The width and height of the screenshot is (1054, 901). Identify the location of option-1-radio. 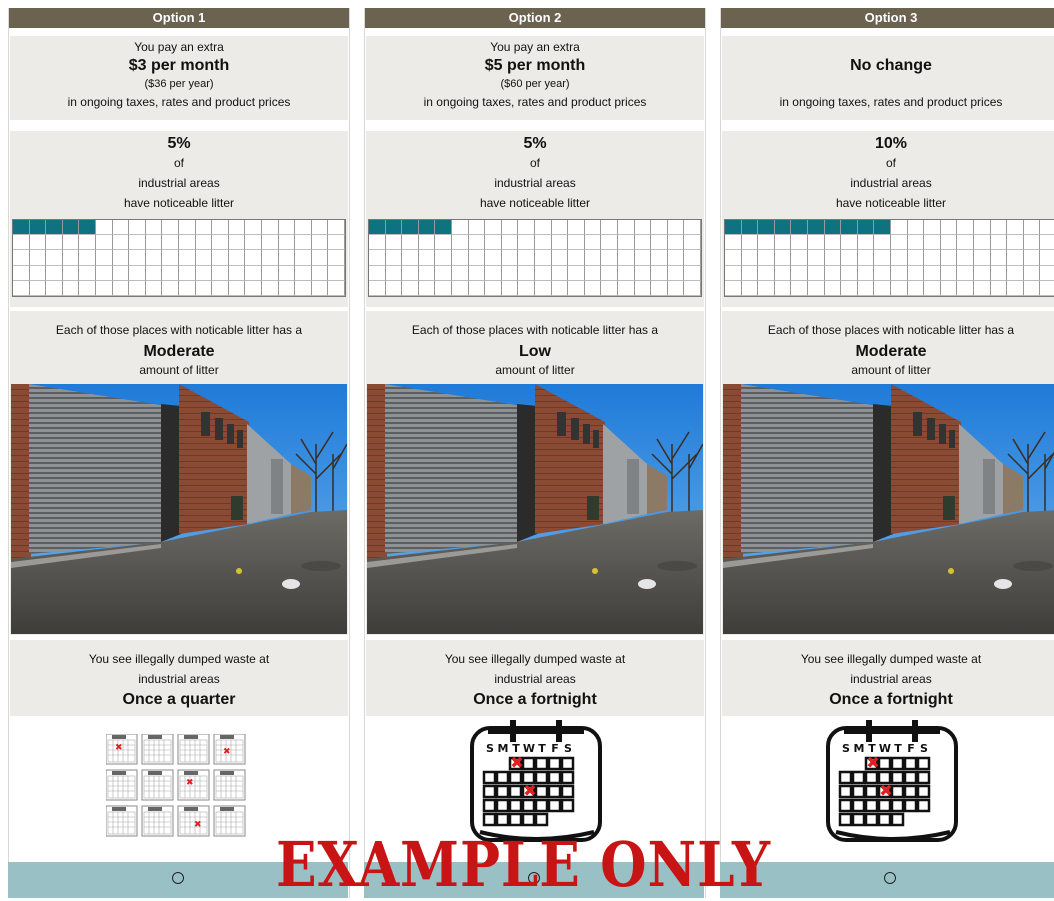
(178, 878).